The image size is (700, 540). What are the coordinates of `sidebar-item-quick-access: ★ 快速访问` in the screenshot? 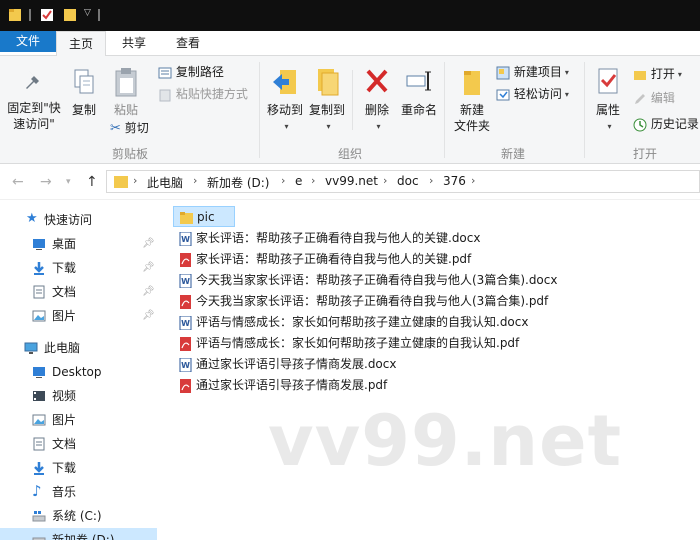 It's located at (78, 220).